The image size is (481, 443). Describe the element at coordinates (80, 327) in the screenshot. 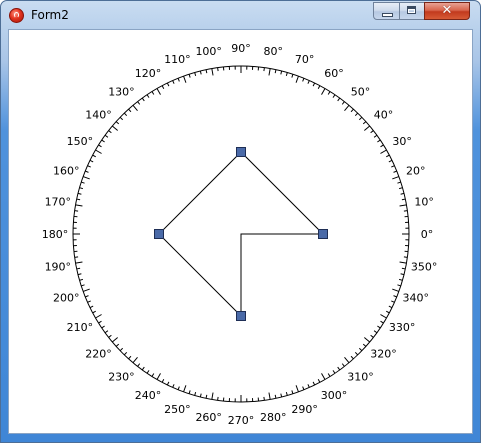

I see `degree-label: 210°` at that location.